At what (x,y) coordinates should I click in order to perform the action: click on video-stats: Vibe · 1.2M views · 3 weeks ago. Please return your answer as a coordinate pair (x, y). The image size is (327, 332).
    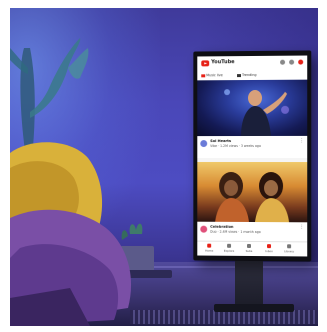
    Looking at the image, I should click on (235, 146).